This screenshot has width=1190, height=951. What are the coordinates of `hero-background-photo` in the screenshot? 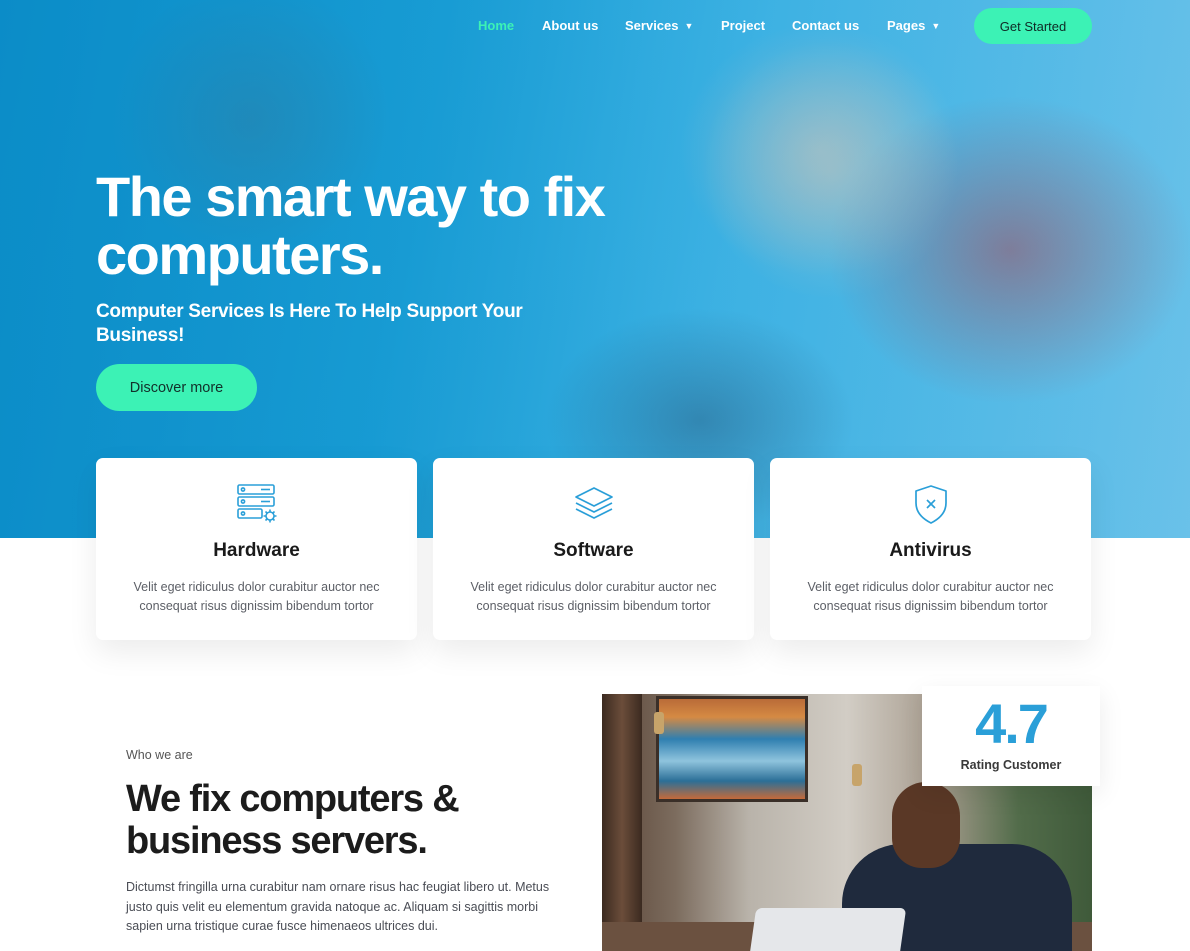 It's located at (830, 170).